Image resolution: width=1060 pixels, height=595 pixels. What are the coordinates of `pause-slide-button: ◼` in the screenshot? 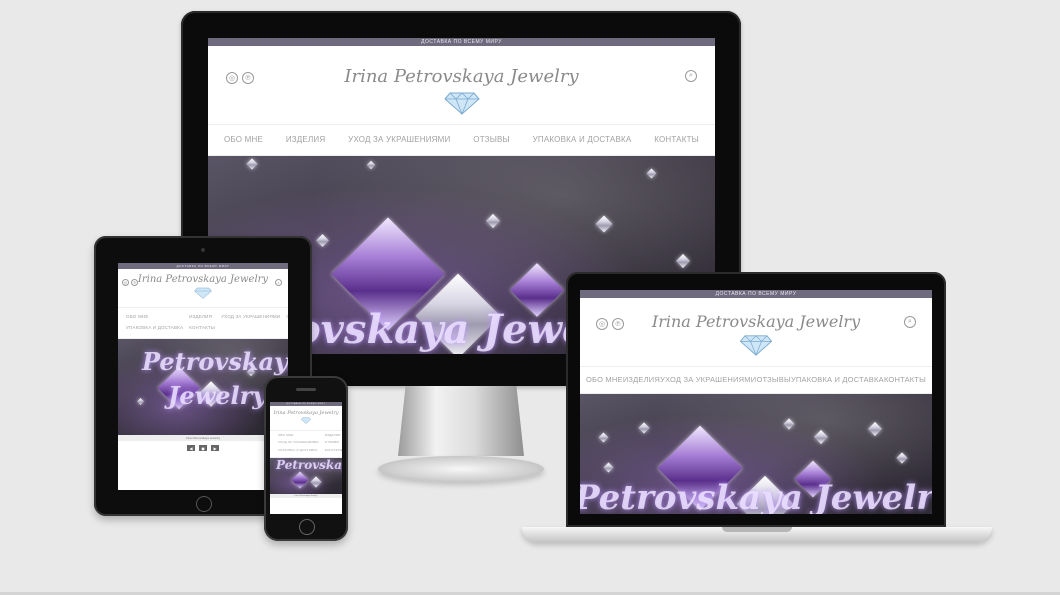 It's located at (203, 448).